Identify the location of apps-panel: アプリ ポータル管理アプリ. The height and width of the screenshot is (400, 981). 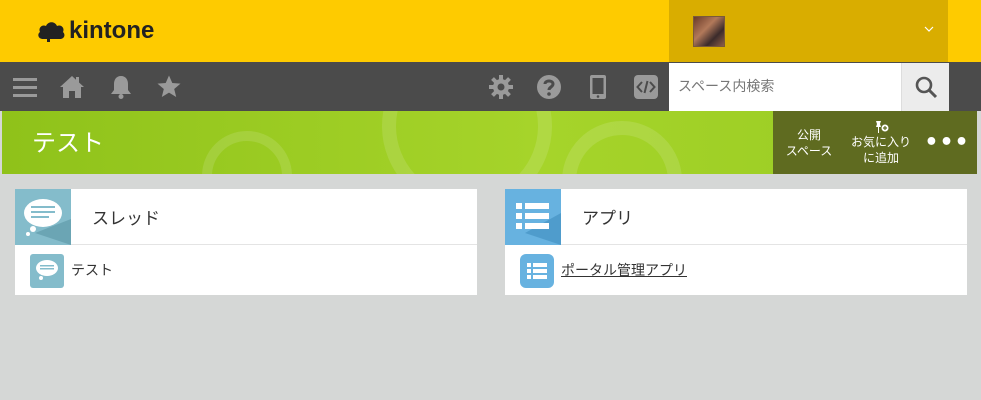
(736, 242).